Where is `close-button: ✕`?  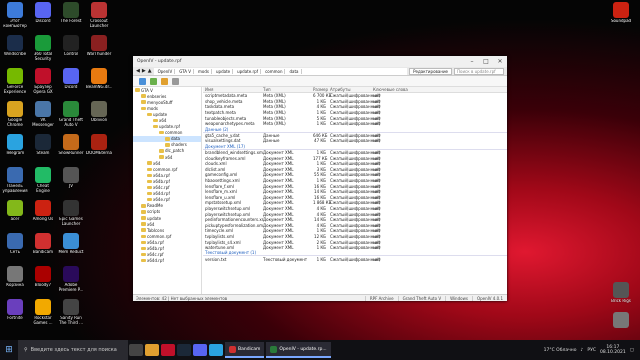
close-button: ✕ is located at coordinates (500, 61).